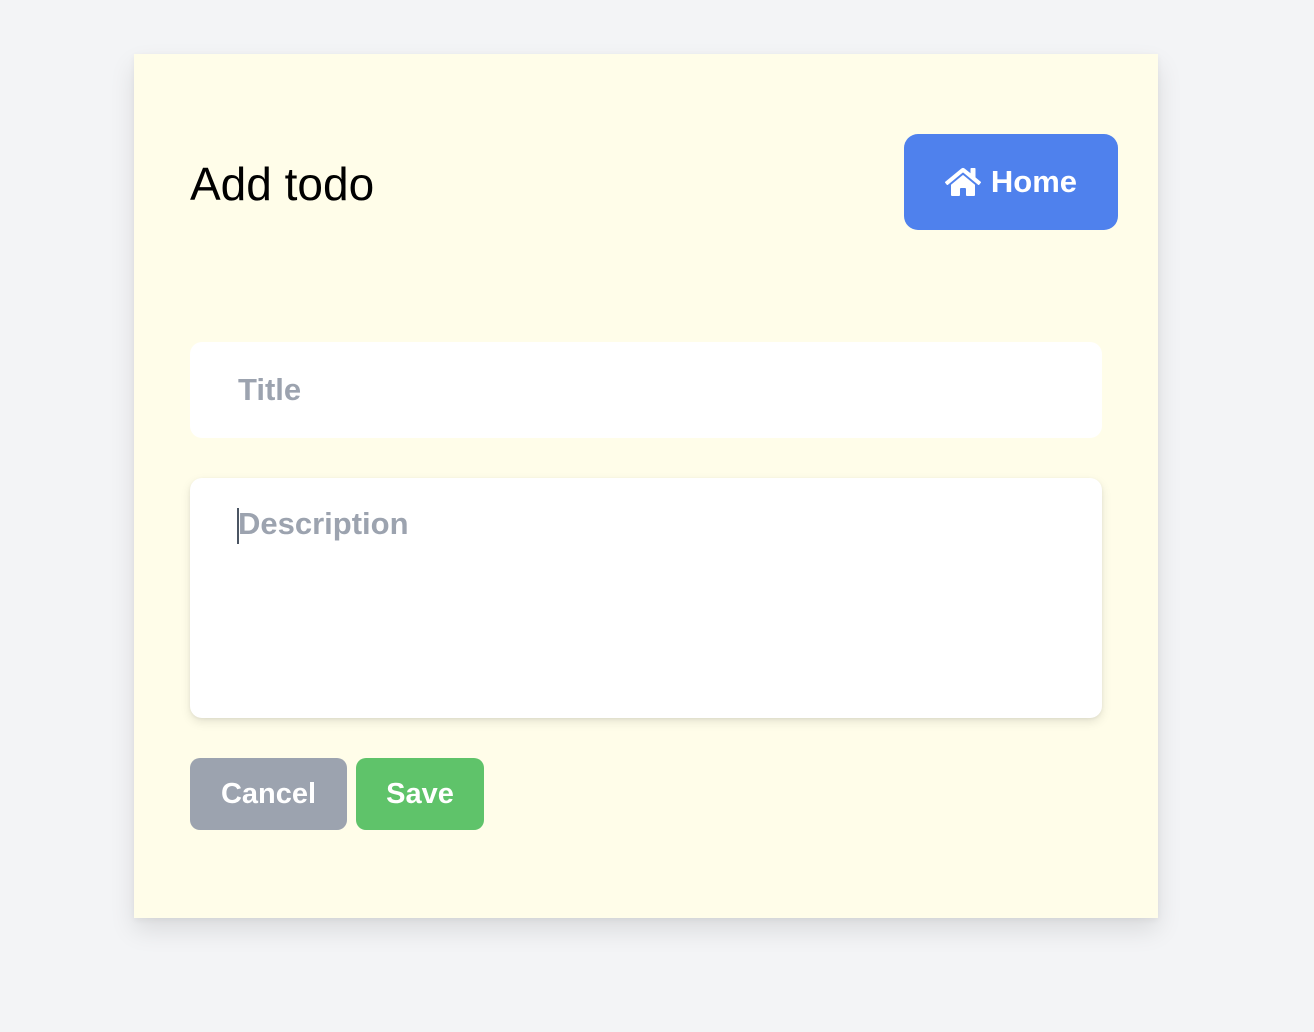 This screenshot has width=1314, height=1032. What do you see at coordinates (282, 184) in the screenshot?
I see `page-title: Add todo` at bounding box center [282, 184].